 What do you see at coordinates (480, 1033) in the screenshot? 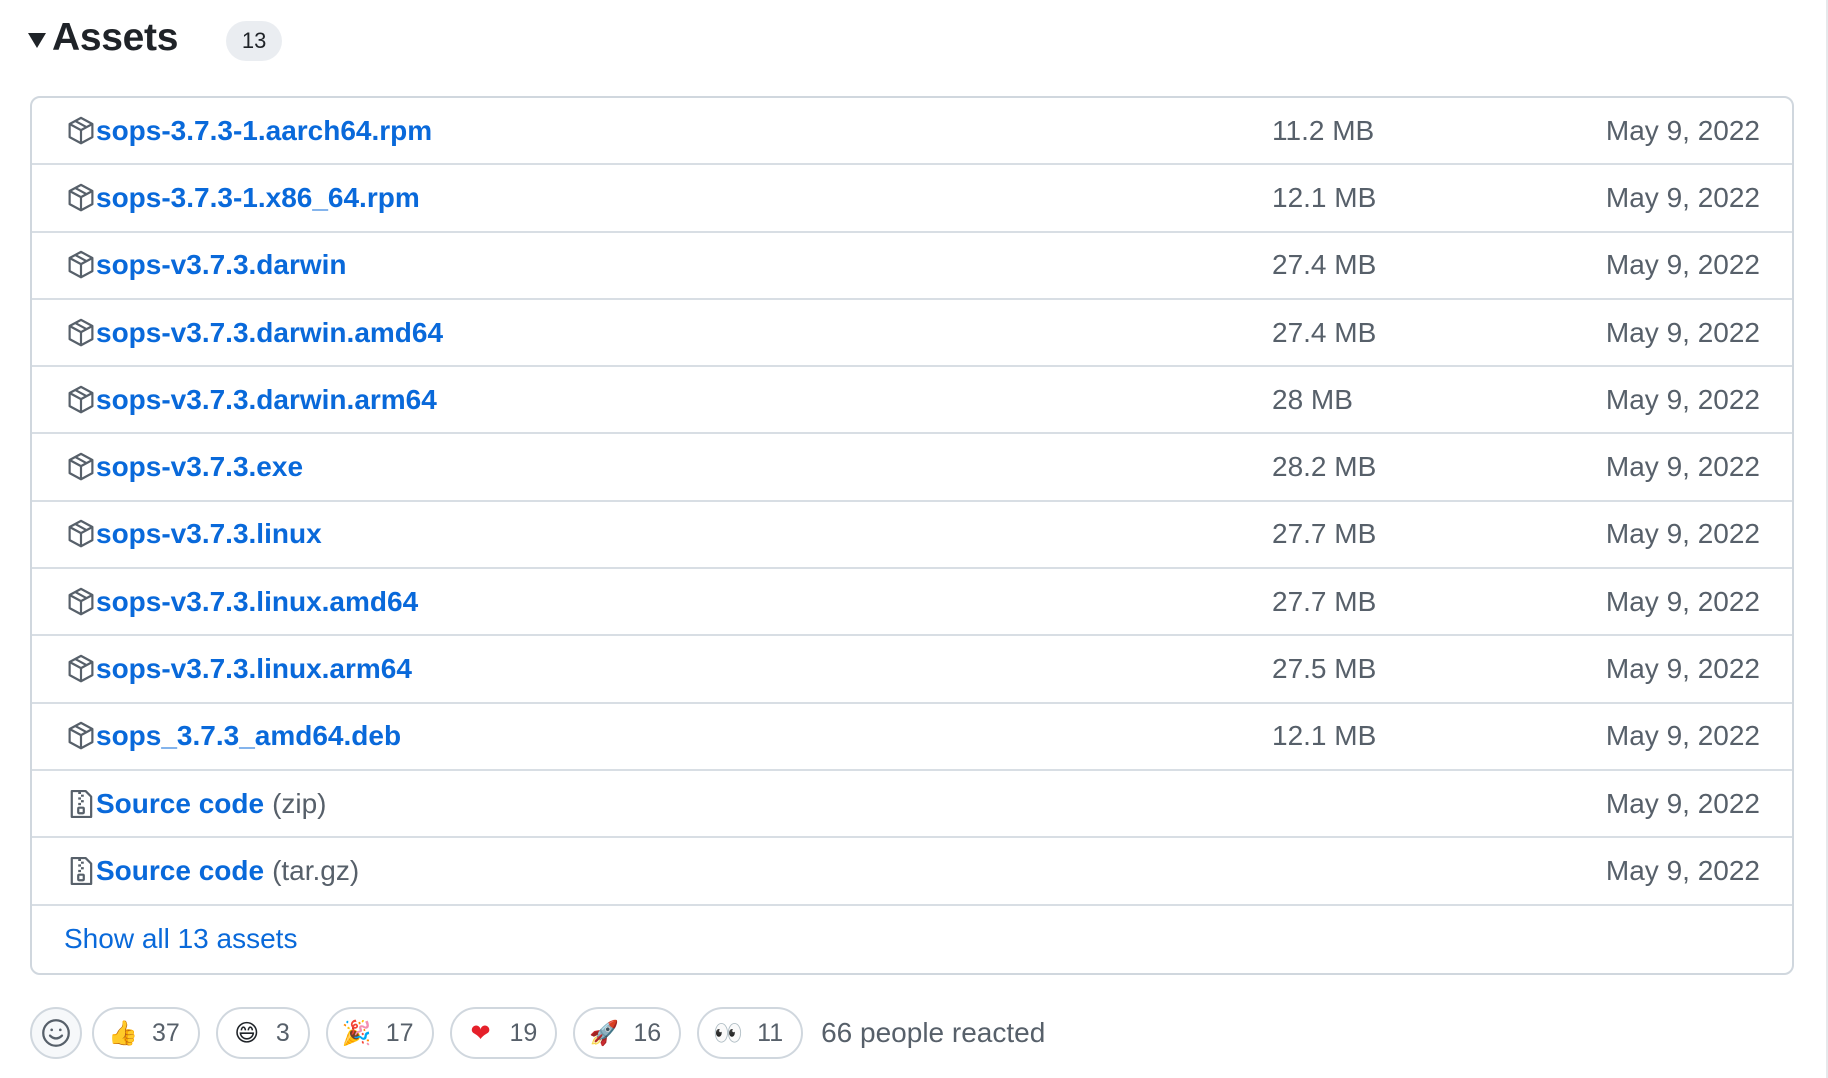
I see `heart-icon: ❤` at bounding box center [480, 1033].